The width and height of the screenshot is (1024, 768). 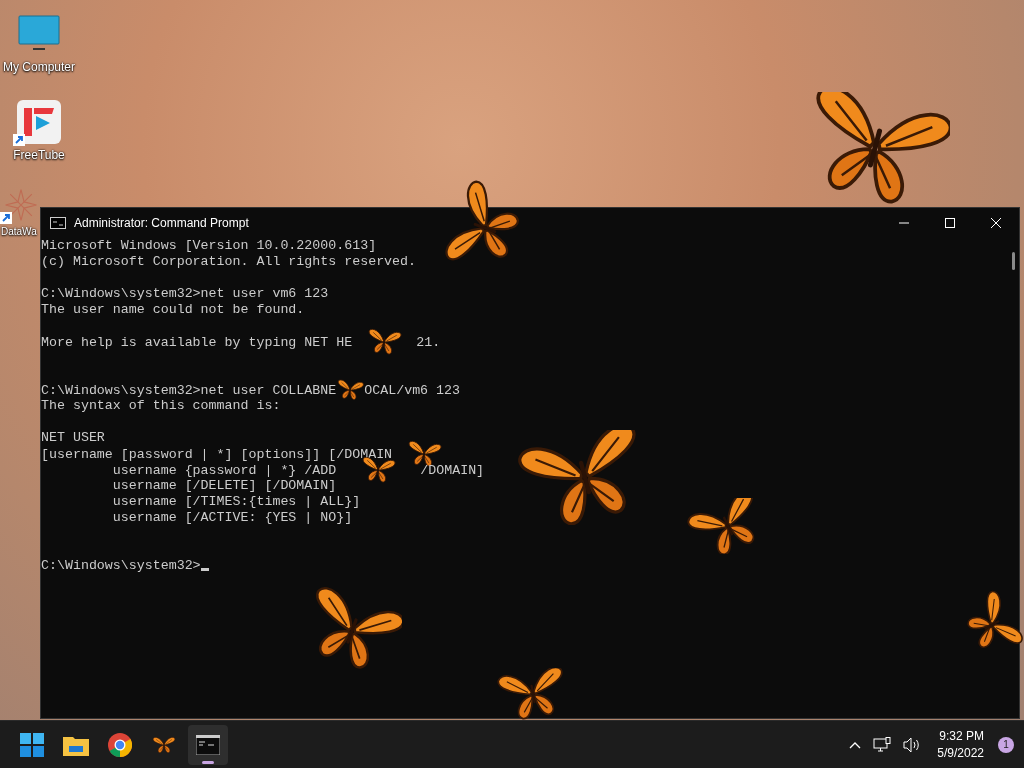 What do you see at coordinates (950, 223) in the screenshot?
I see `maximize-icon` at bounding box center [950, 223].